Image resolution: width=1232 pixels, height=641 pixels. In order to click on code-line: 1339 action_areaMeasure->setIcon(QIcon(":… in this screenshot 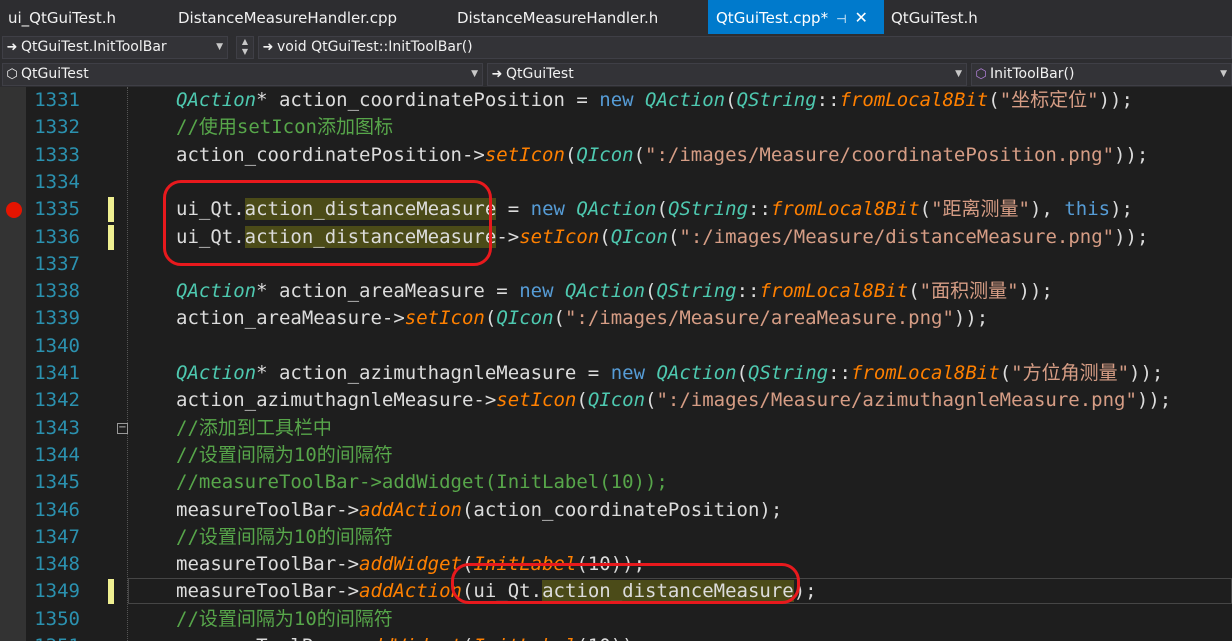, I will do `click(616, 318)`.